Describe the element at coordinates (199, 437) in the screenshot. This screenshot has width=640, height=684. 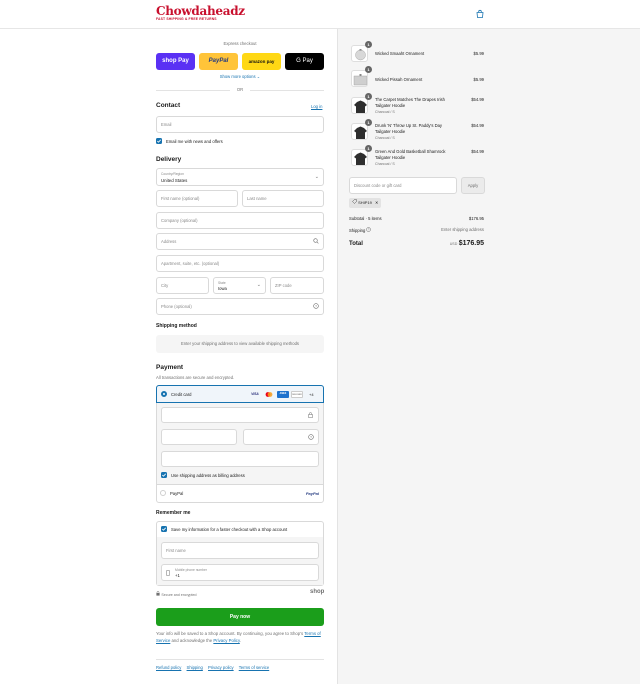
I see `expiration-date-field` at that location.